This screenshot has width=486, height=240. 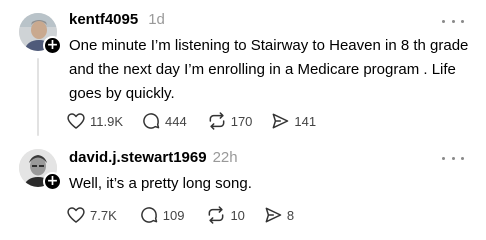 What do you see at coordinates (103, 19) in the screenshot?
I see `username: kentf4095` at bounding box center [103, 19].